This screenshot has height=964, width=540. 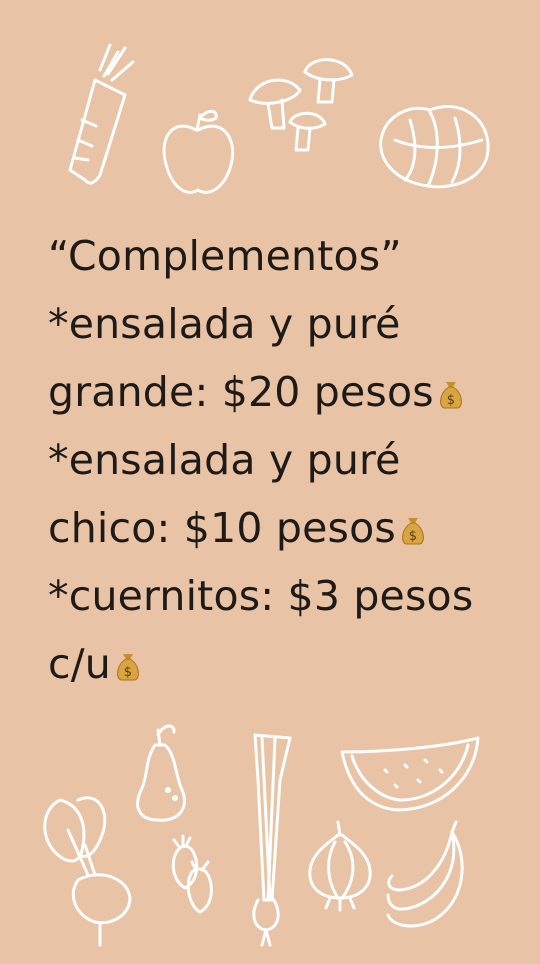 I want to click on menu-line: c/u $, so click(x=293, y=664).